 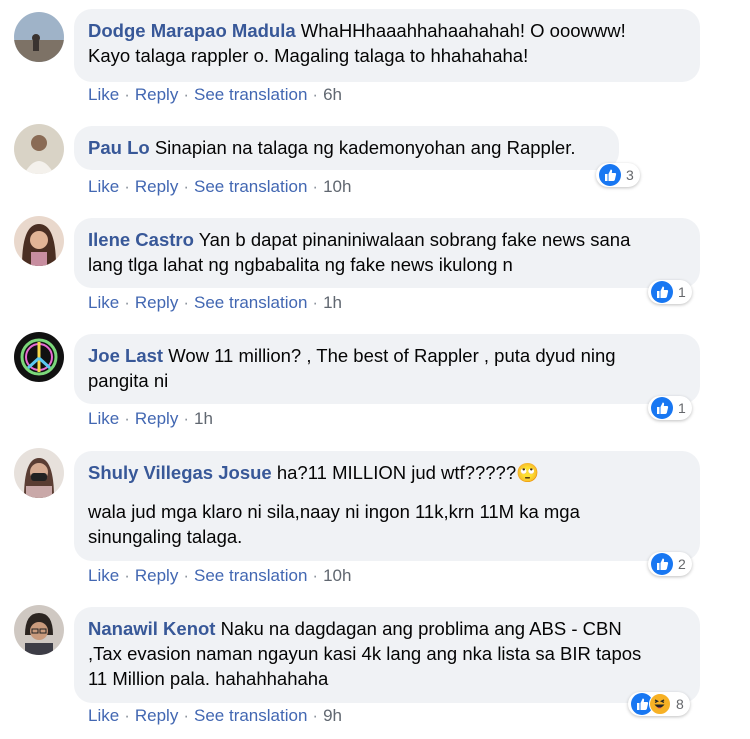 I want to click on comment-actions: Like · Reply · See translation · 1h, so click(x=215, y=303).